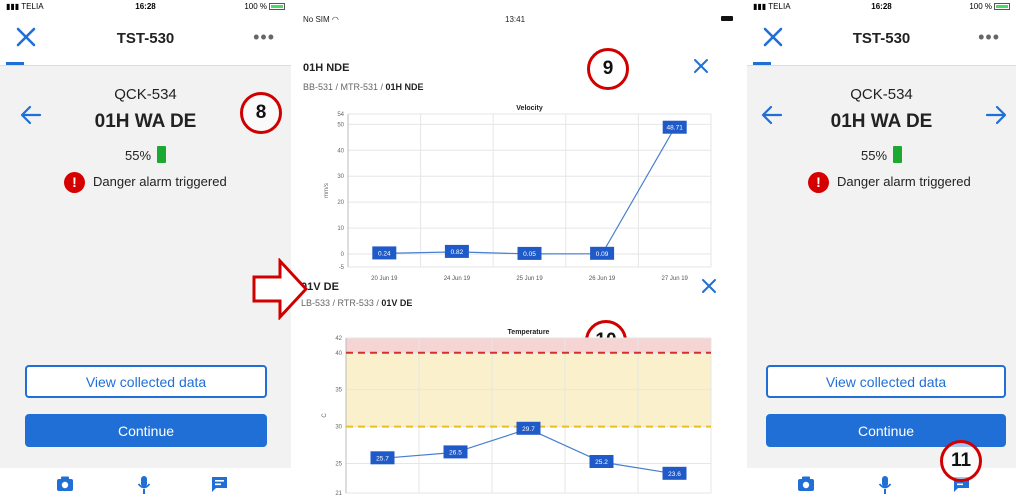  What do you see at coordinates (343, 255) in the screenshot?
I see `y-tick-label: 0` at bounding box center [343, 255].